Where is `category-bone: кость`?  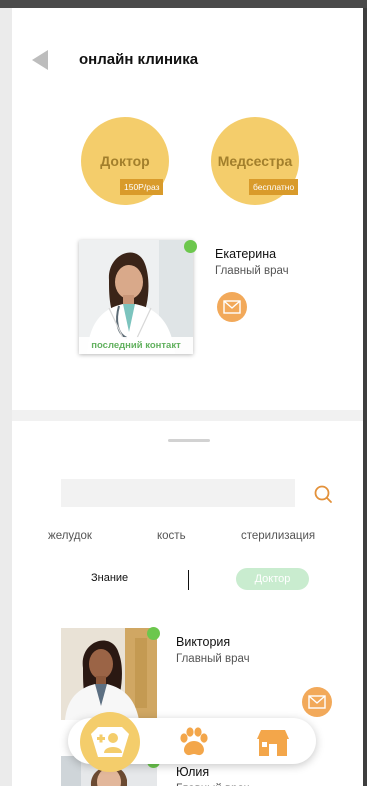
category-bone: кость is located at coordinates (171, 536).